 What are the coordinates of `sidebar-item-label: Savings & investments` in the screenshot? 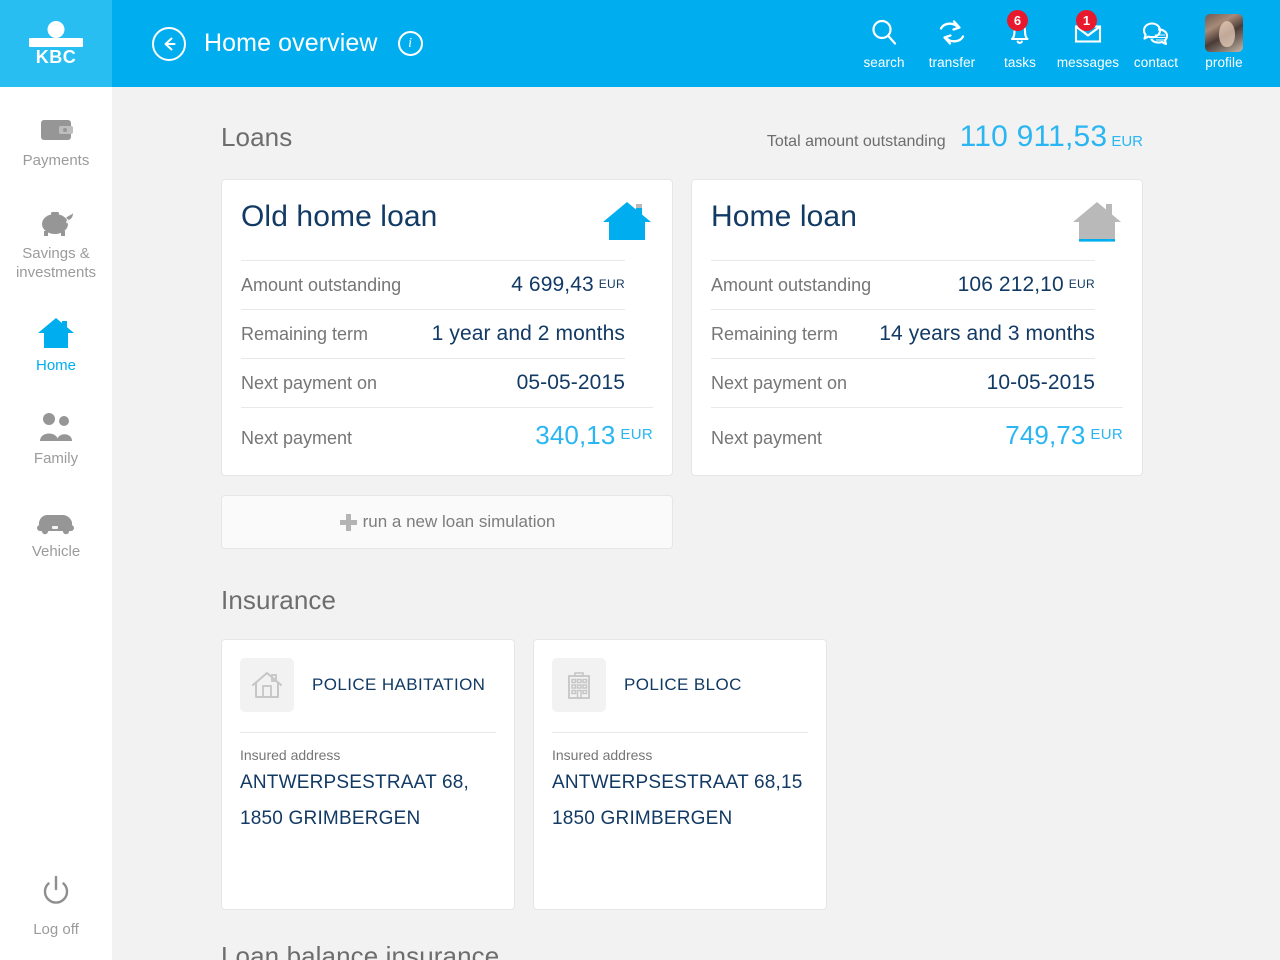 It's located at (56, 263).